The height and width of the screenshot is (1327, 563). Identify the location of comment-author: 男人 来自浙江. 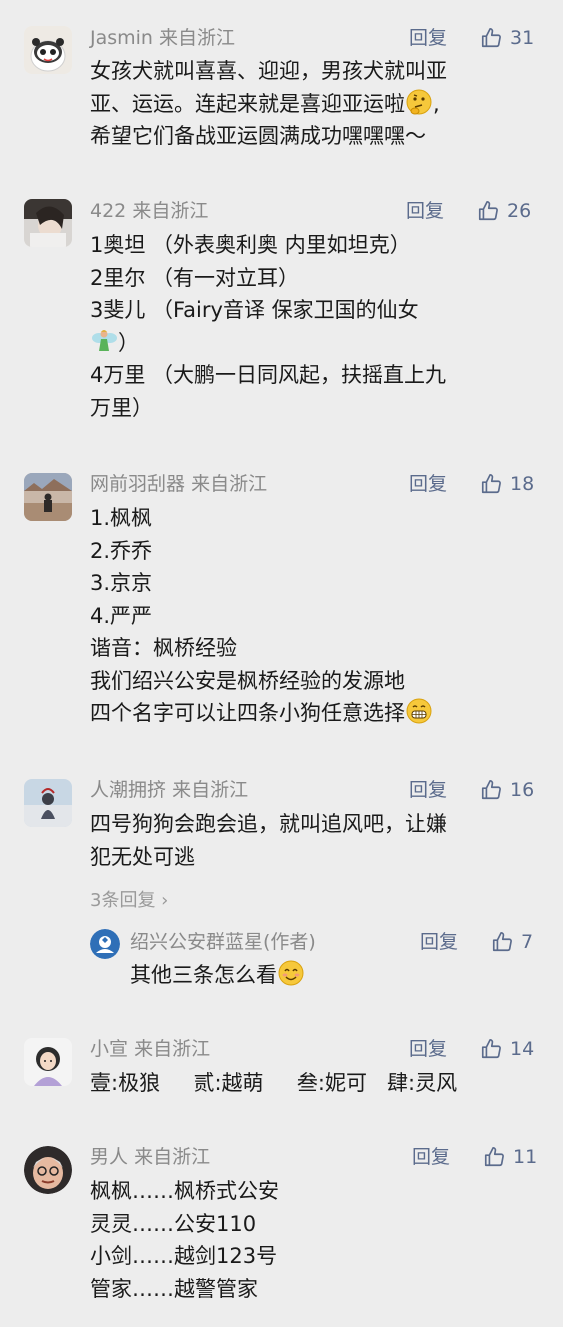
(150, 1157).